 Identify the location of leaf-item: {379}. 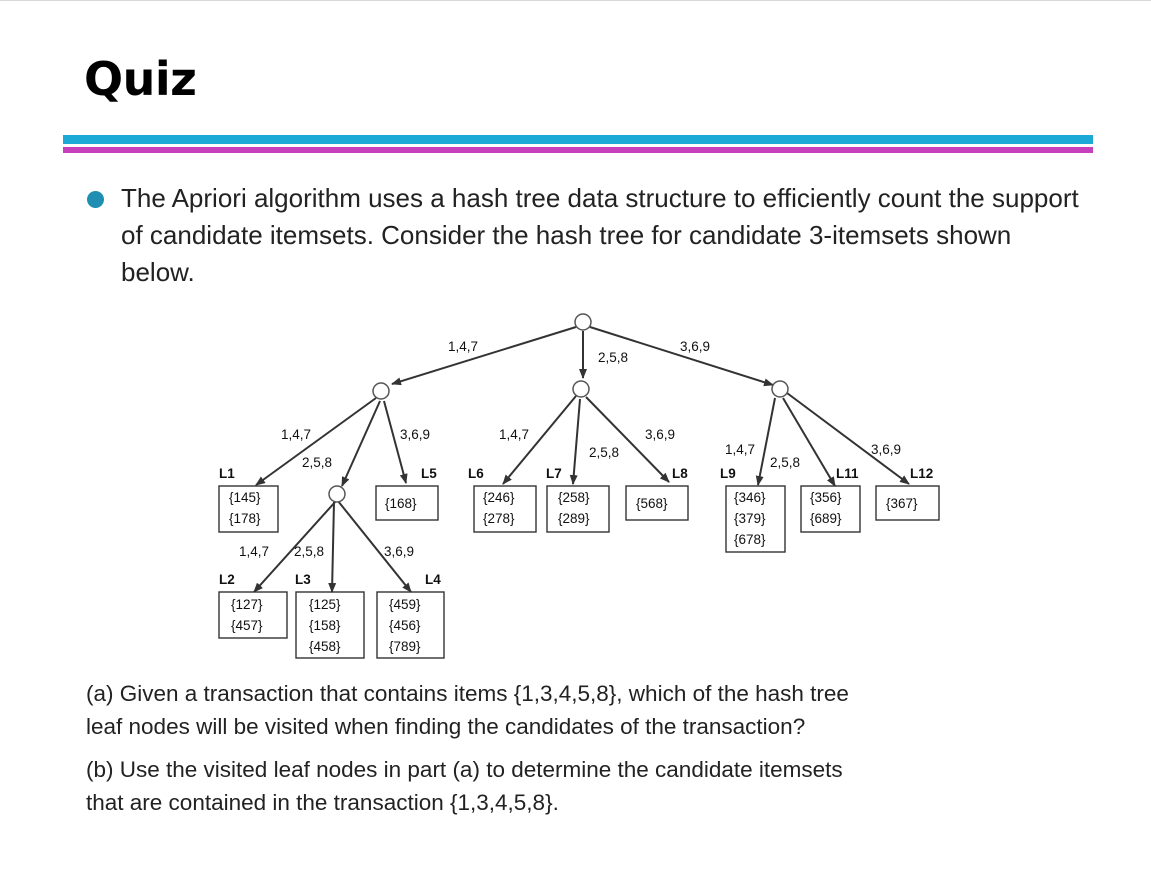
(750, 518).